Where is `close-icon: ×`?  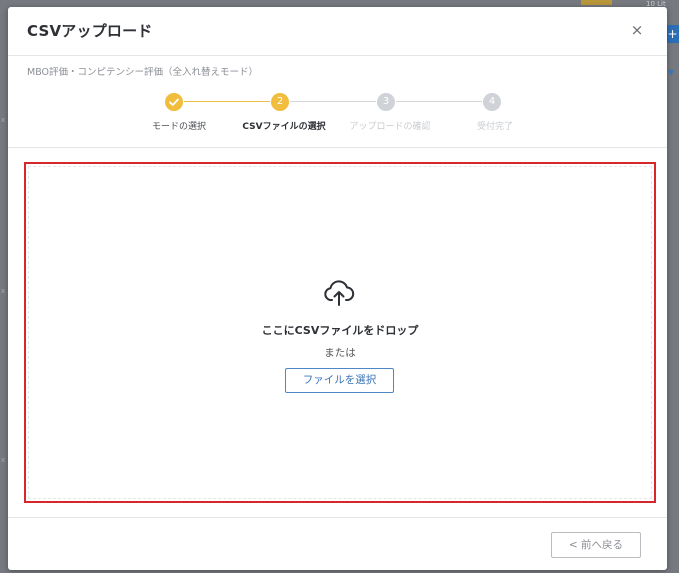 close-icon: × is located at coordinates (637, 30).